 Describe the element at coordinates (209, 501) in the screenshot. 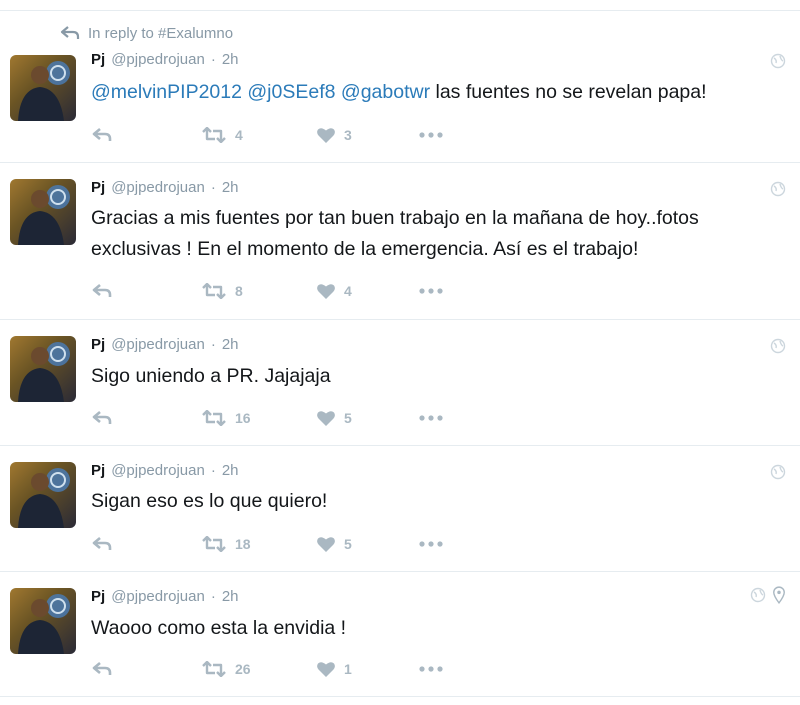

I see `tweet-body: Sigan eso es lo que quiero!` at that location.